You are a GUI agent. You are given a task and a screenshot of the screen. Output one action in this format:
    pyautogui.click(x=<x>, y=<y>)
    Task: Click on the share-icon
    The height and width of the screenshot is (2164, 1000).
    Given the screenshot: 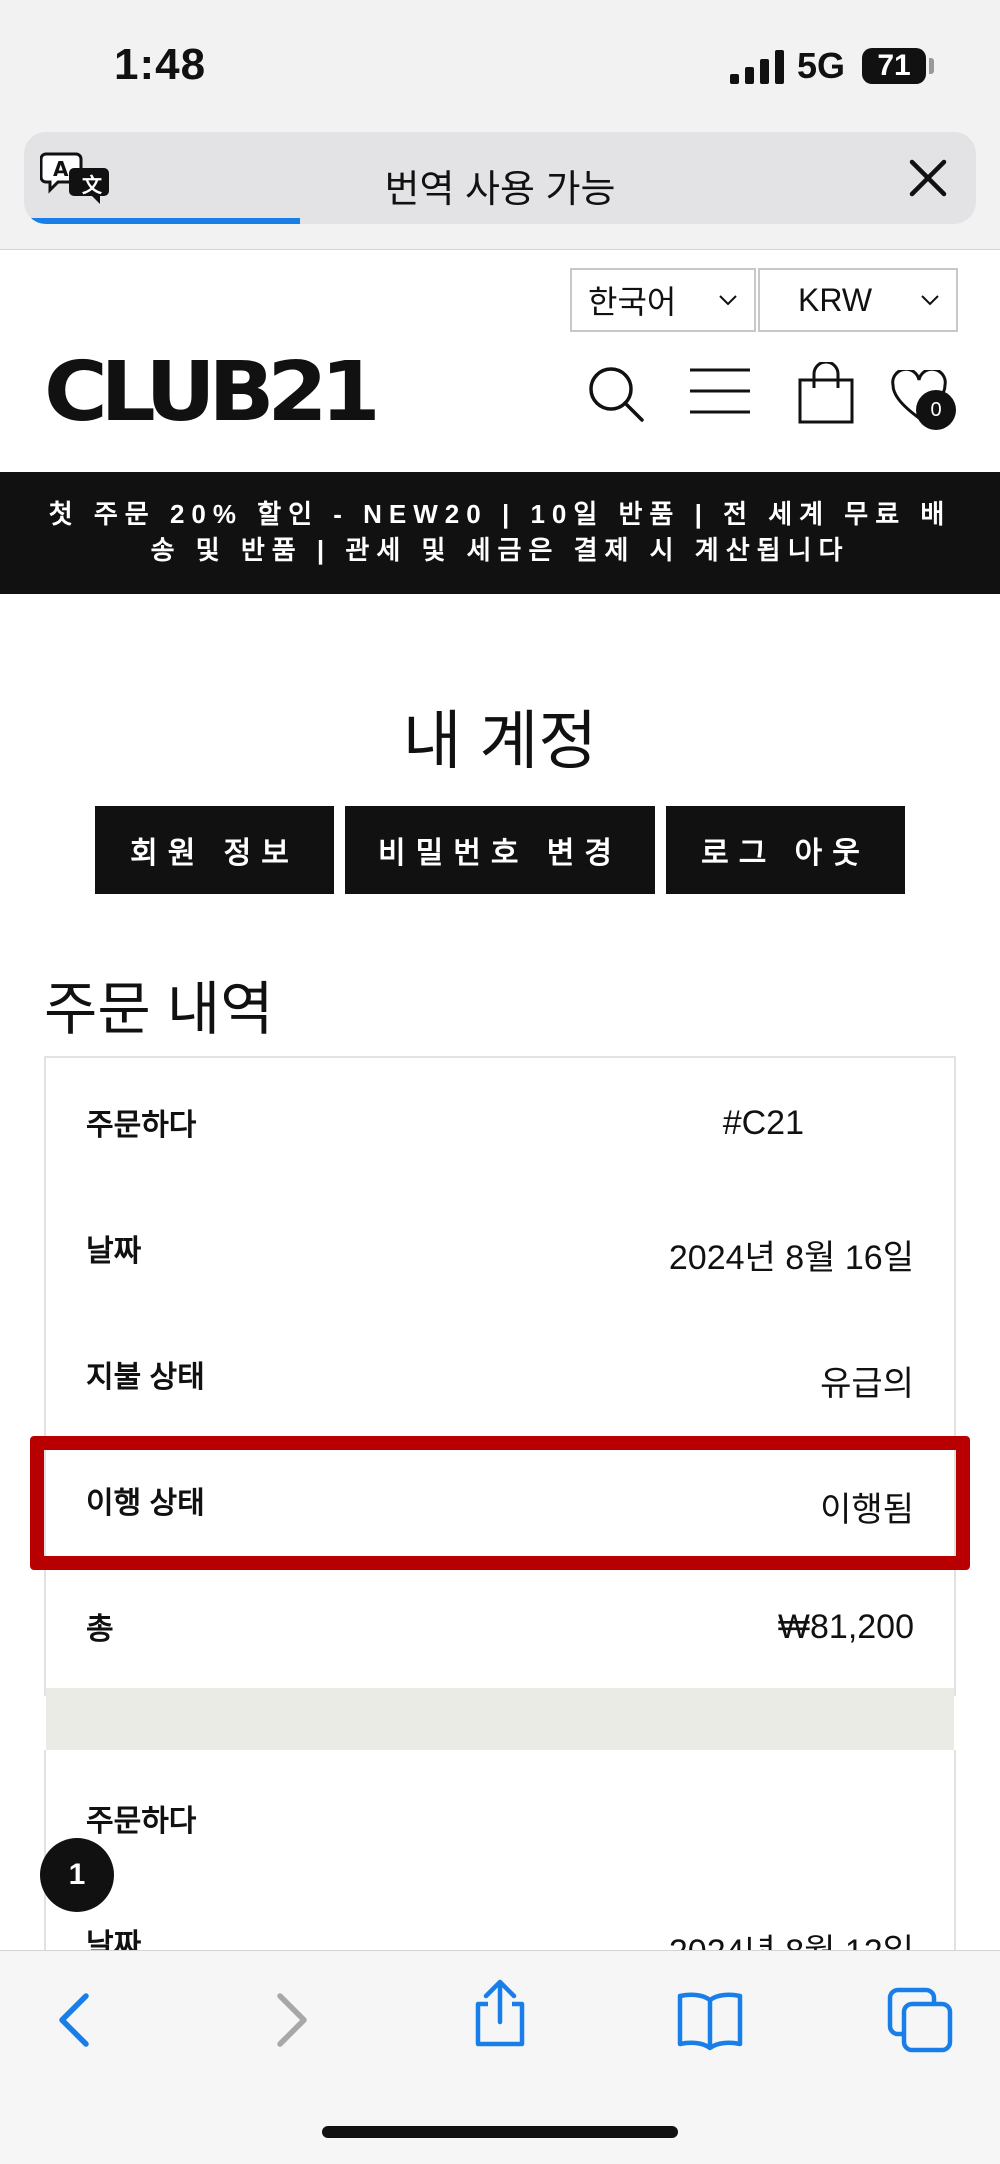 What is the action you would take?
    pyautogui.click(x=500, y=2014)
    